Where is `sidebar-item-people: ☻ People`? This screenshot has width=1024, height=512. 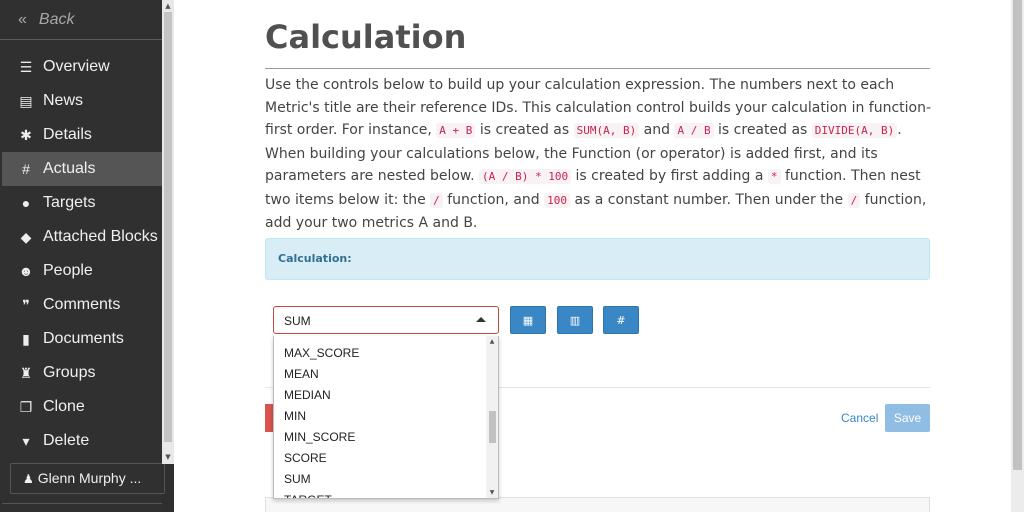
sidebar-item-people: ☻ People is located at coordinates (82, 271).